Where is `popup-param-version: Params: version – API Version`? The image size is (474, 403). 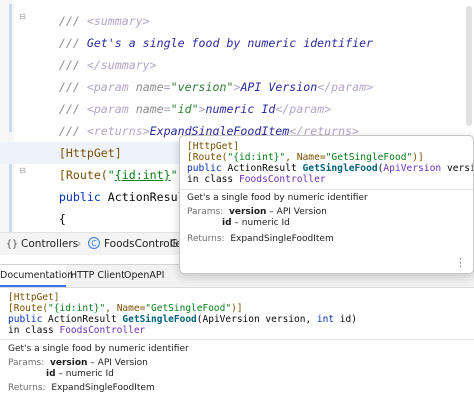 popup-param-version: Params: version – API Version is located at coordinates (257, 212).